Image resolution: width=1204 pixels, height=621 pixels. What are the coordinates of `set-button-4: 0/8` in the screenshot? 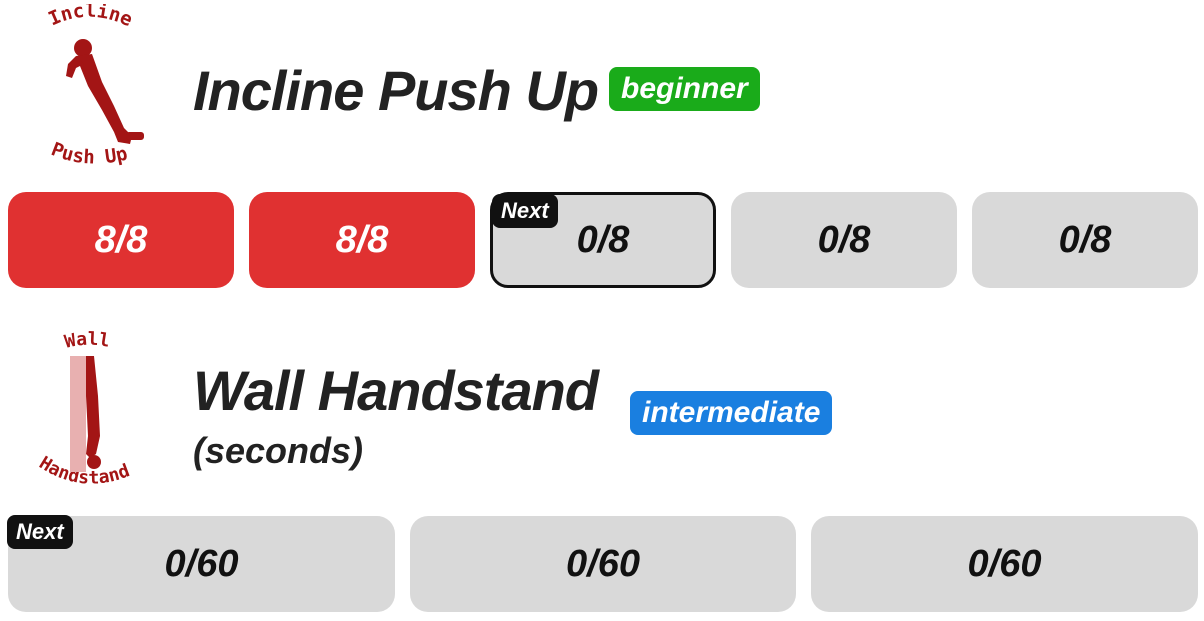 It's located at (844, 240).